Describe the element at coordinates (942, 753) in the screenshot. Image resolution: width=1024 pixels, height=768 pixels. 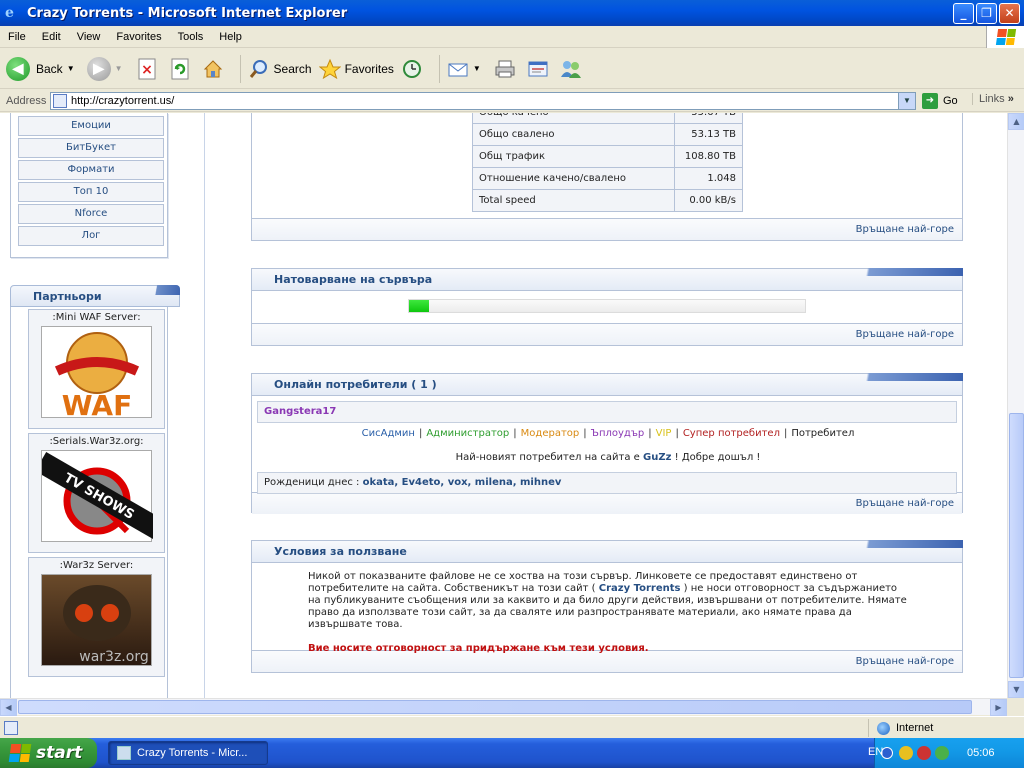
I see `messenger-tray-icon` at that location.